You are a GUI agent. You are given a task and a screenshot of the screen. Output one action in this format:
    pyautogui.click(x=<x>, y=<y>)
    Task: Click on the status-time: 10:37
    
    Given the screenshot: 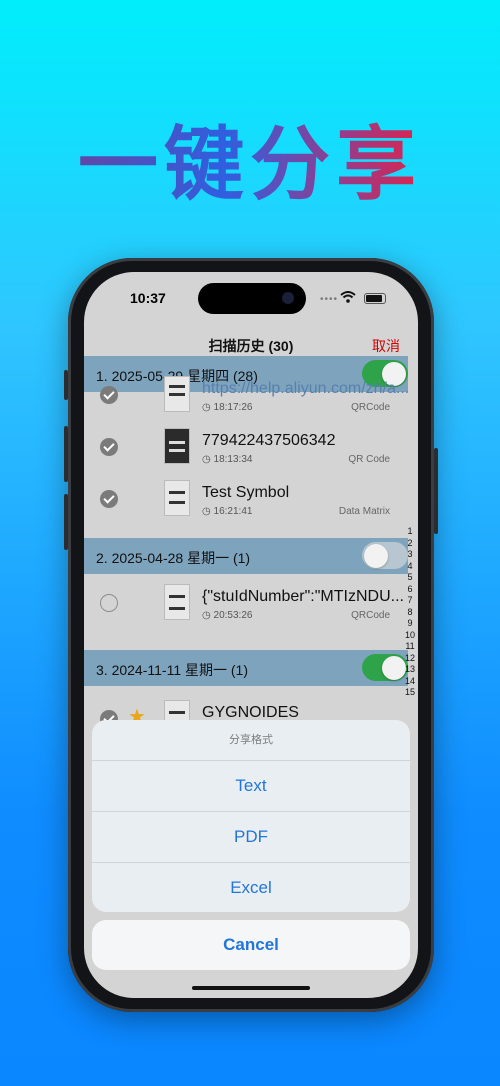 What is the action you would take?
    pyautogui.click(x=148, y=298)
    